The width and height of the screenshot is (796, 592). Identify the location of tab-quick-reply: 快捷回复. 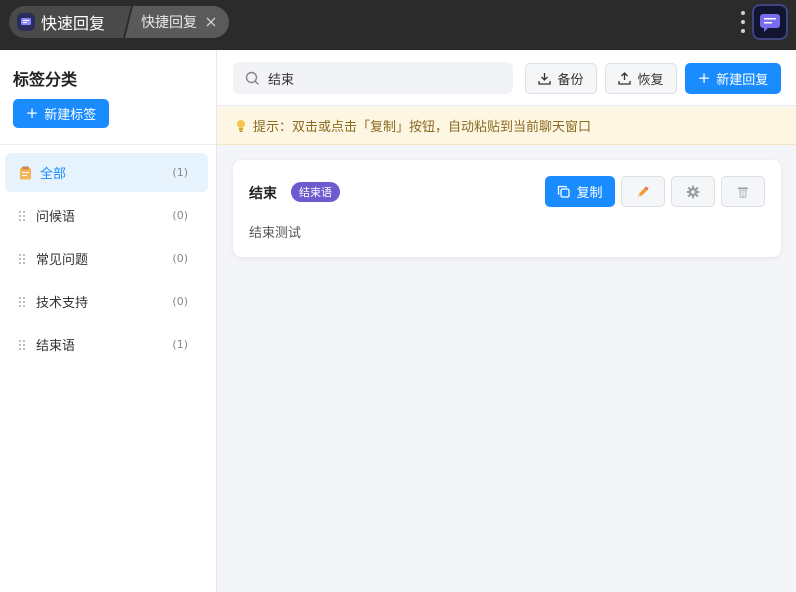
(177, 22).